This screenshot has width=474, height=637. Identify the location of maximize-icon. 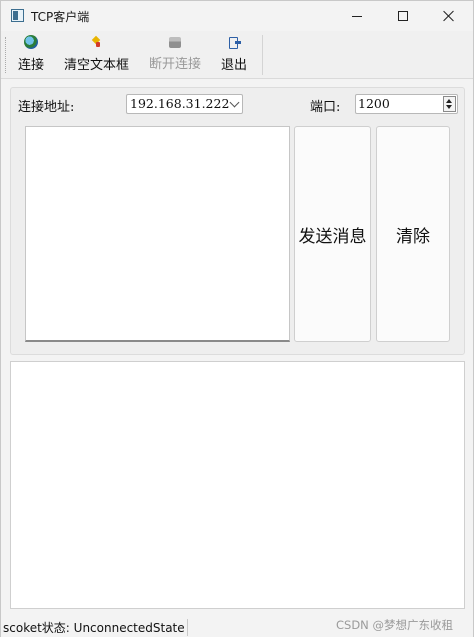
(403, 16).